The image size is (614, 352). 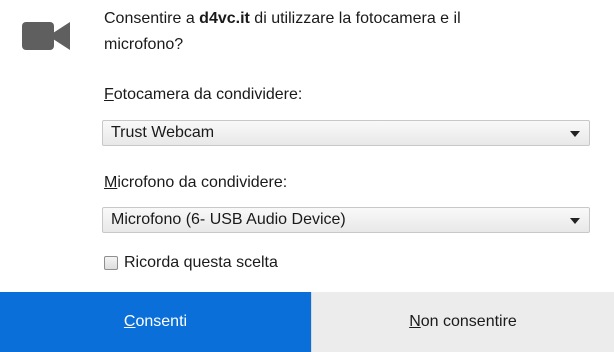 I want to click on prompt-suffix: di utilizzare la fotocamera e il, so click(x=355, y=18).